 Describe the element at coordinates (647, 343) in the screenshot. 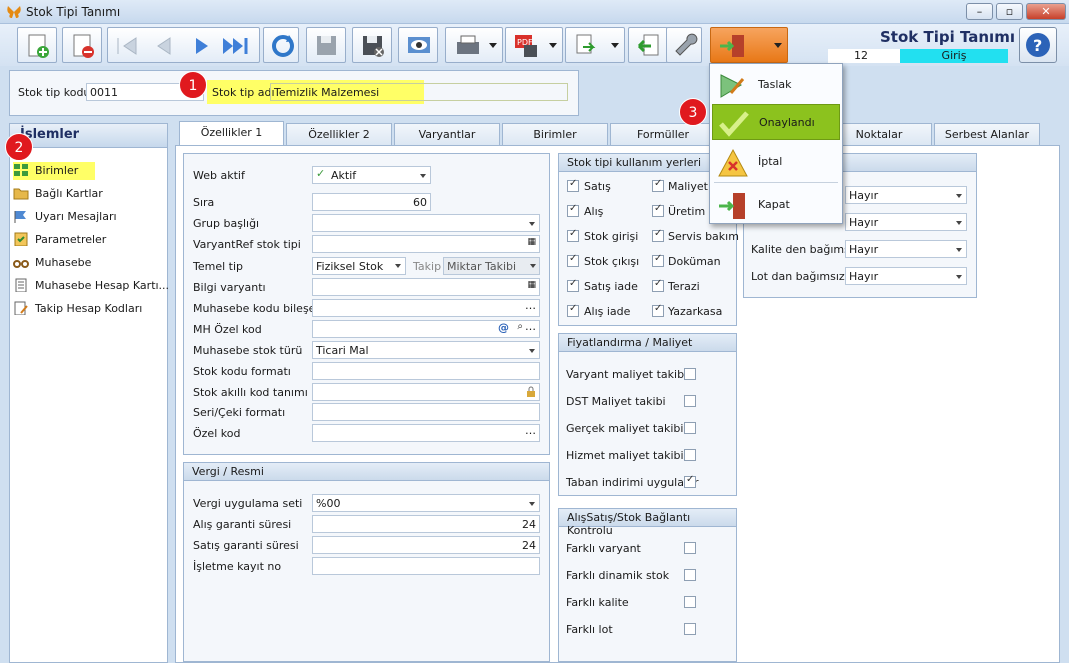

I see `fiyat-title: Fiyatlandırma / Maliyet` at that location.